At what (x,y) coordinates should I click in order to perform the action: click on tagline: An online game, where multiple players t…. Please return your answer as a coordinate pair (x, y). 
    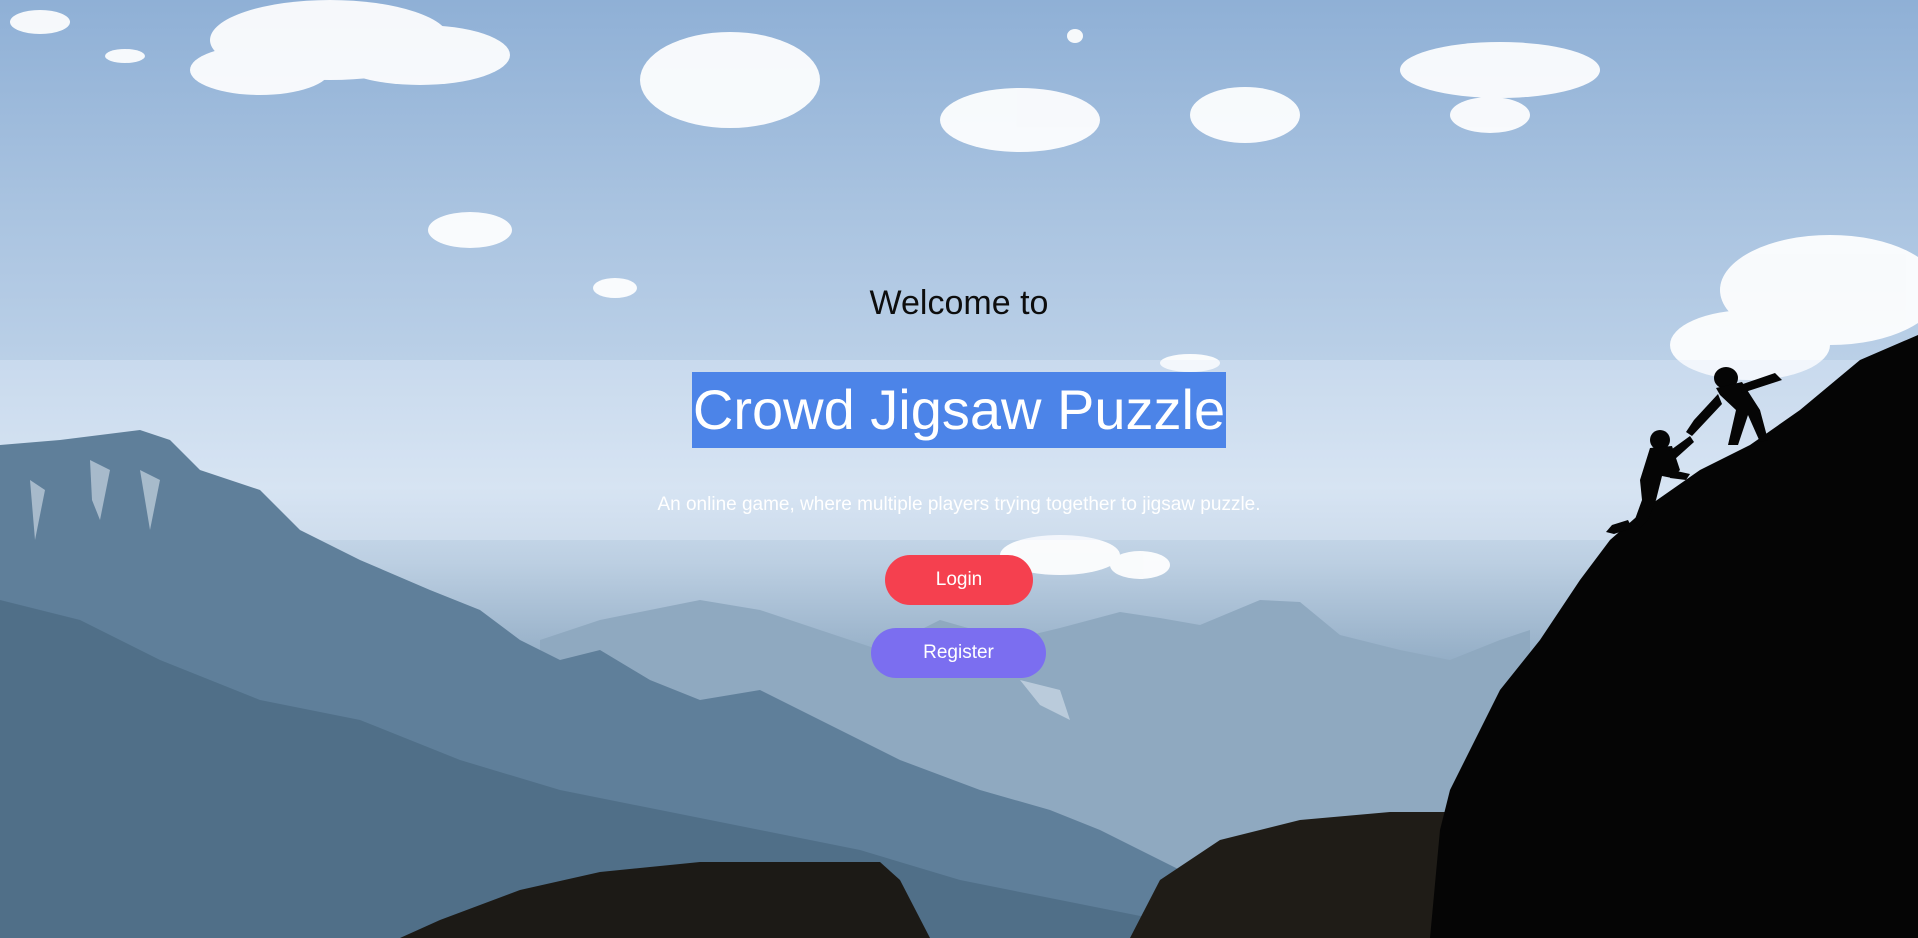
    Looking at the image, I should click on (959, 504).